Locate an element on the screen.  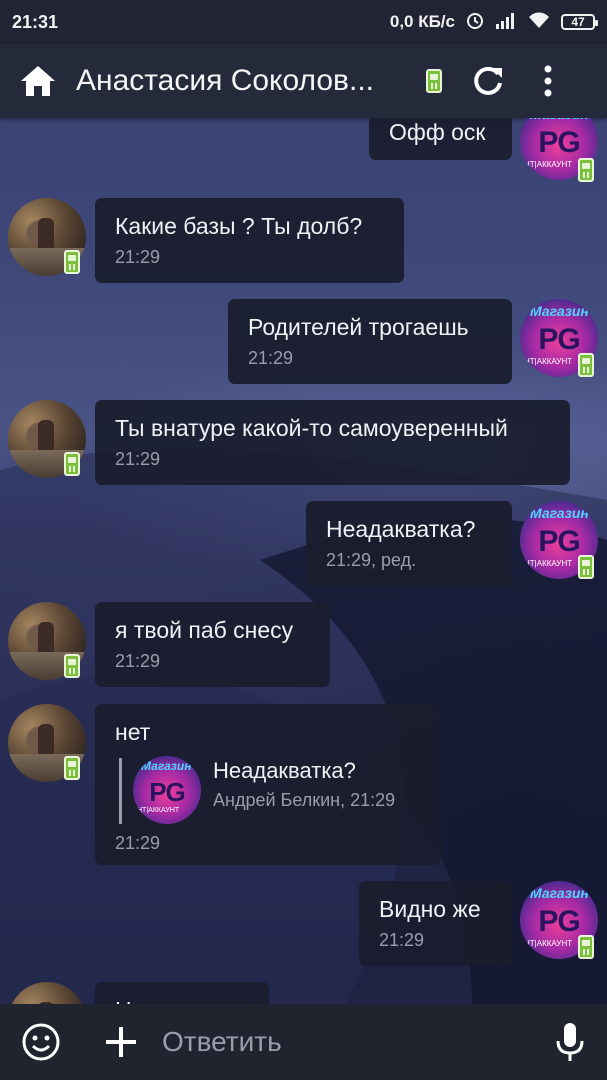
more-vert-icon is located at coordinates (548, 81).